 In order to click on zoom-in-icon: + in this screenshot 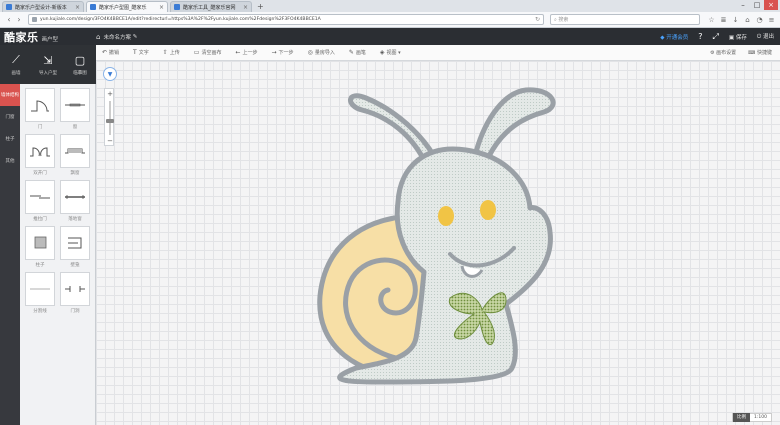, I will do `click(110, 94)`.